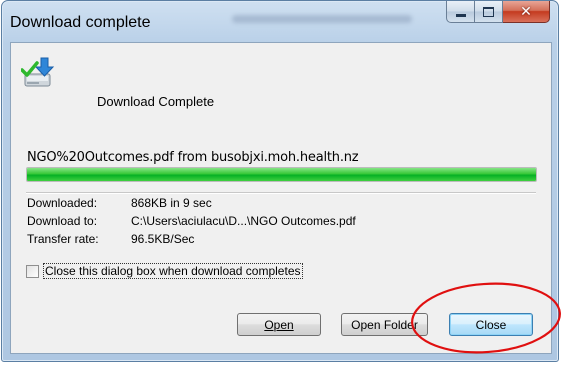  What do you see at coordinates (243, 221) in the screenshot?
I see `download-to-value: C:\Users\aciulacu\D...\NGO Outcomes.pdf` at bounding box center [243, 221].